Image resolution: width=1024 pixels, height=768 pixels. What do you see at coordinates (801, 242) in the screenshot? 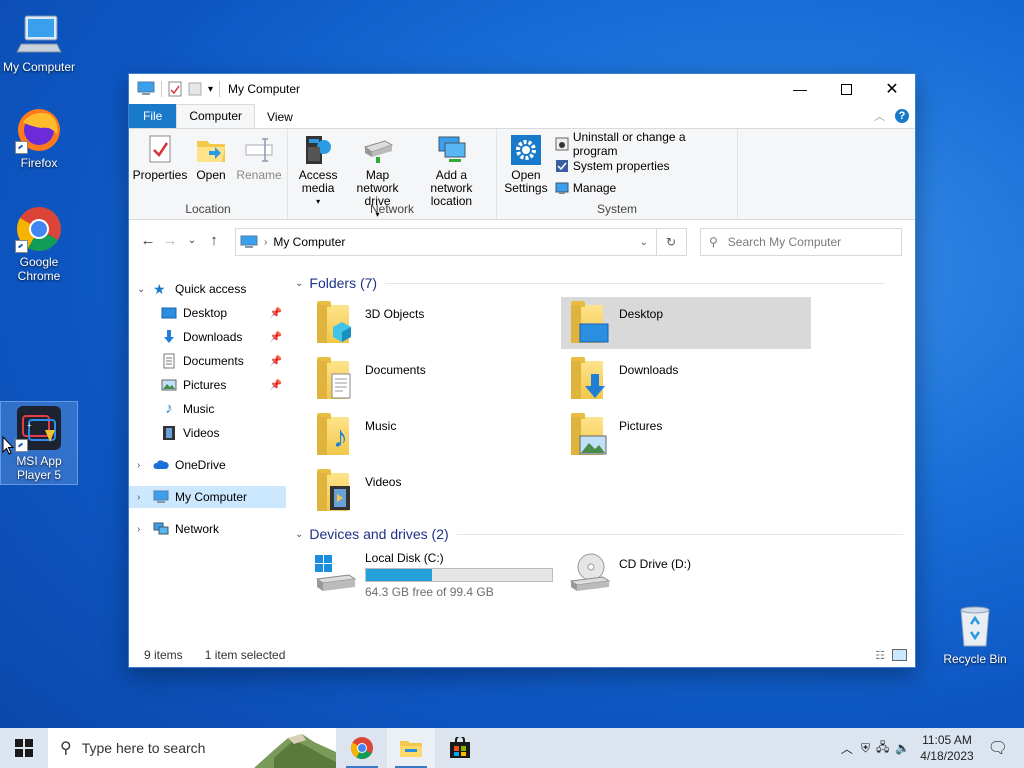
I see `search-box: ⚲ Search My Computer` at bounding box center [801, 242].